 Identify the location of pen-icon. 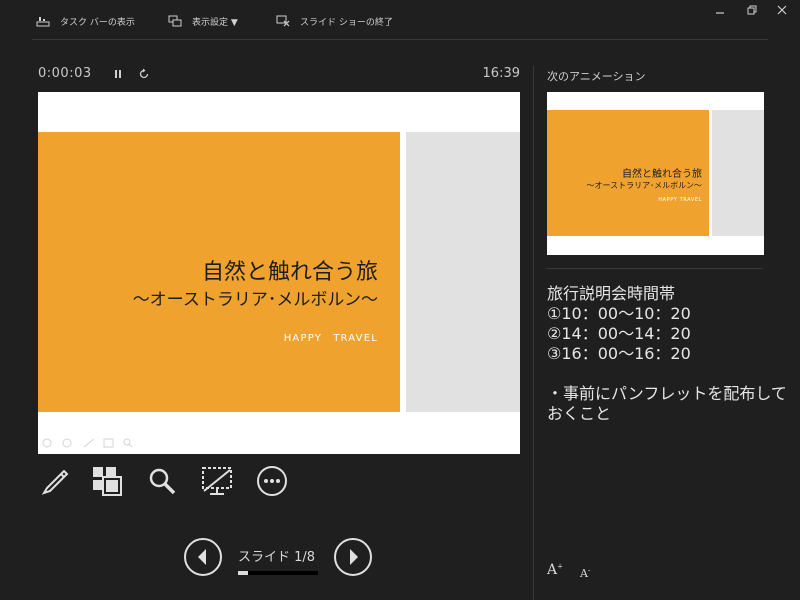
(55, 482).